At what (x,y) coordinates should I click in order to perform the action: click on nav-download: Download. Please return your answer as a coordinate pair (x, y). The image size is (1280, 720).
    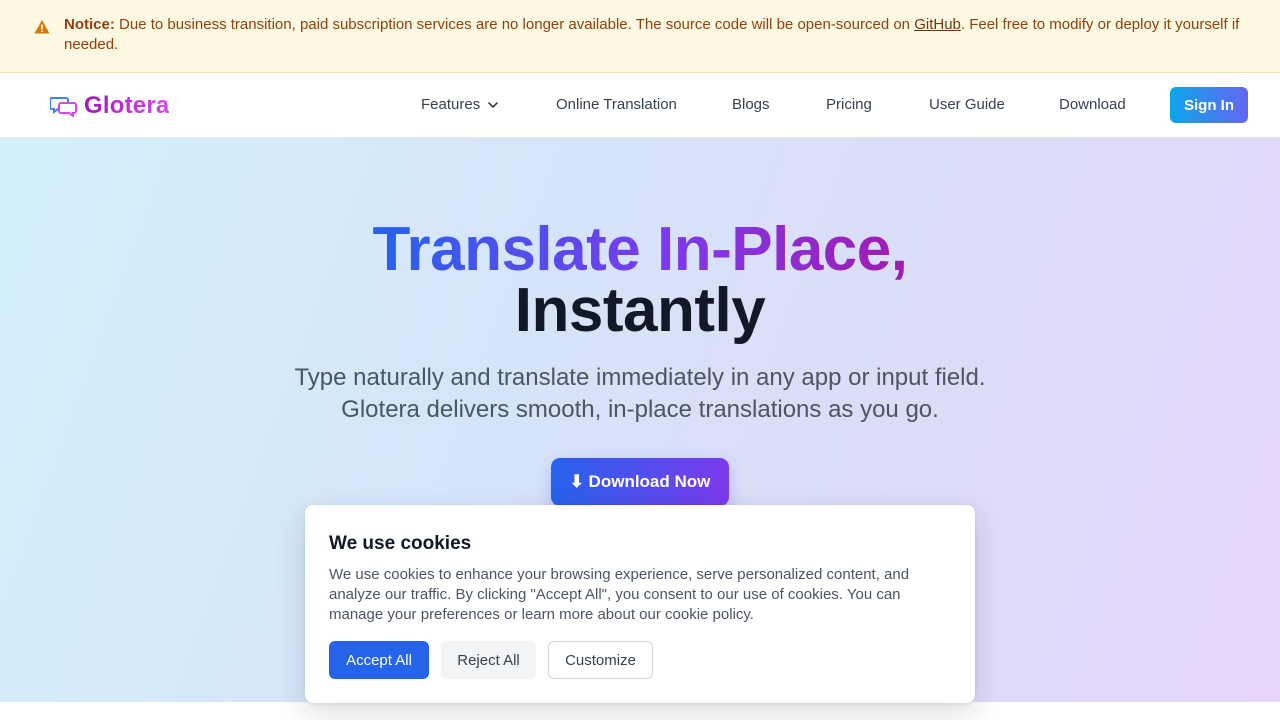
    Looking at the image, I should click on (1092, 105).